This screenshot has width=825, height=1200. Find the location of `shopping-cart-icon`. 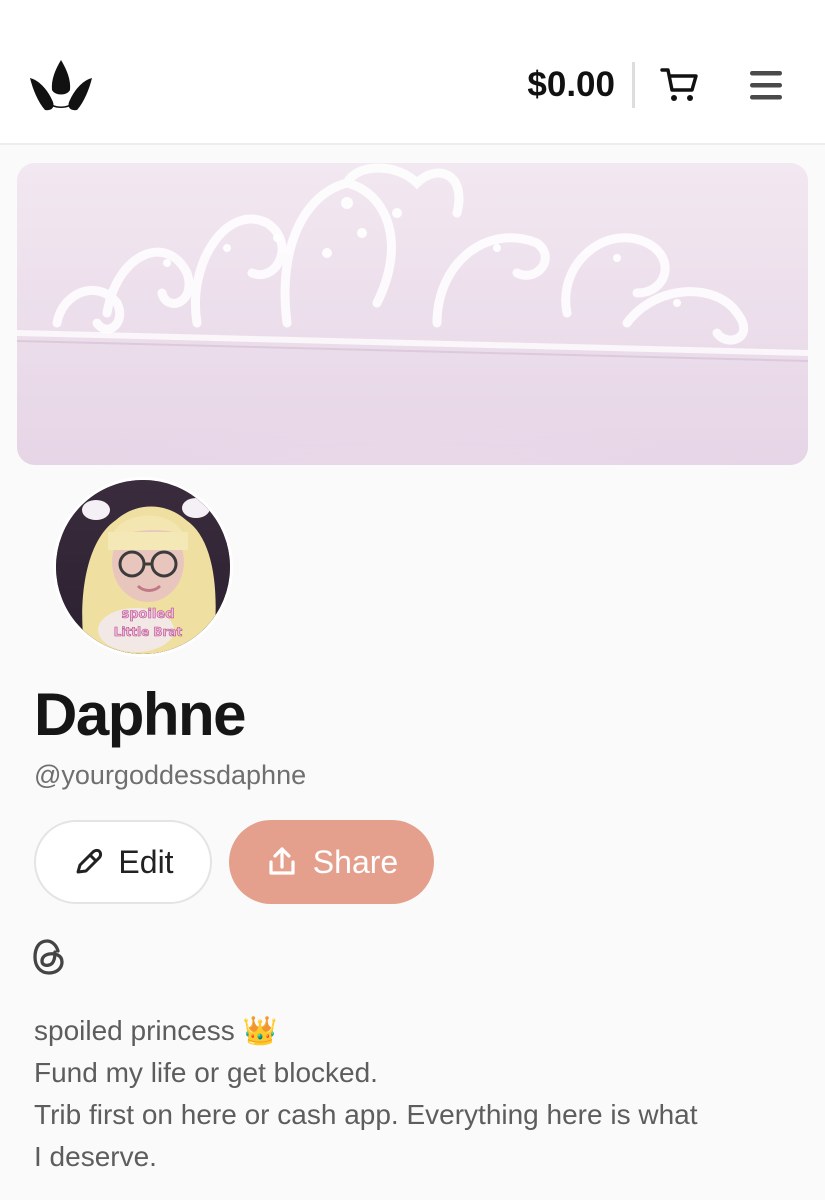

shopping-cart-icon is located at coordinates (679, 85).